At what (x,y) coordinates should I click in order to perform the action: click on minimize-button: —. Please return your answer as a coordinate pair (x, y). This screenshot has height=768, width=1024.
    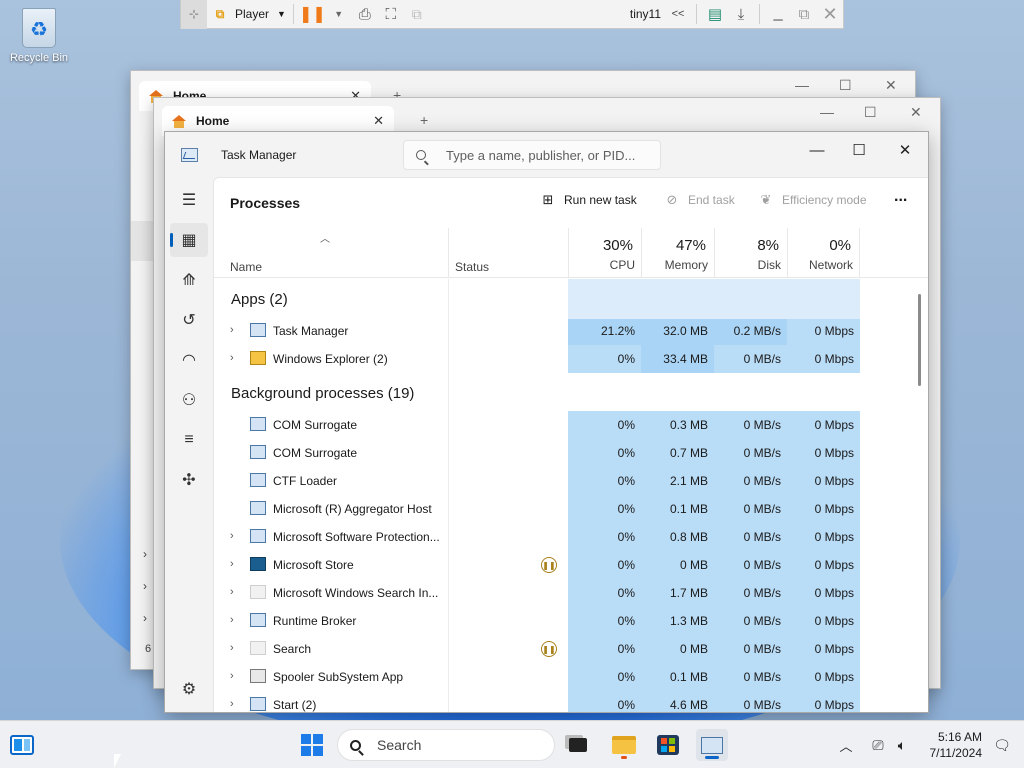
    Looking at the image, I should click on (817, 150).